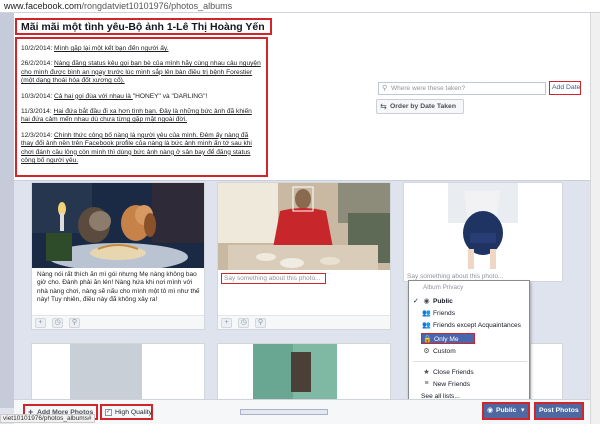 The image size is (600, 424). I want to click on post-photos-label: Post Photos, so click(559, 410).